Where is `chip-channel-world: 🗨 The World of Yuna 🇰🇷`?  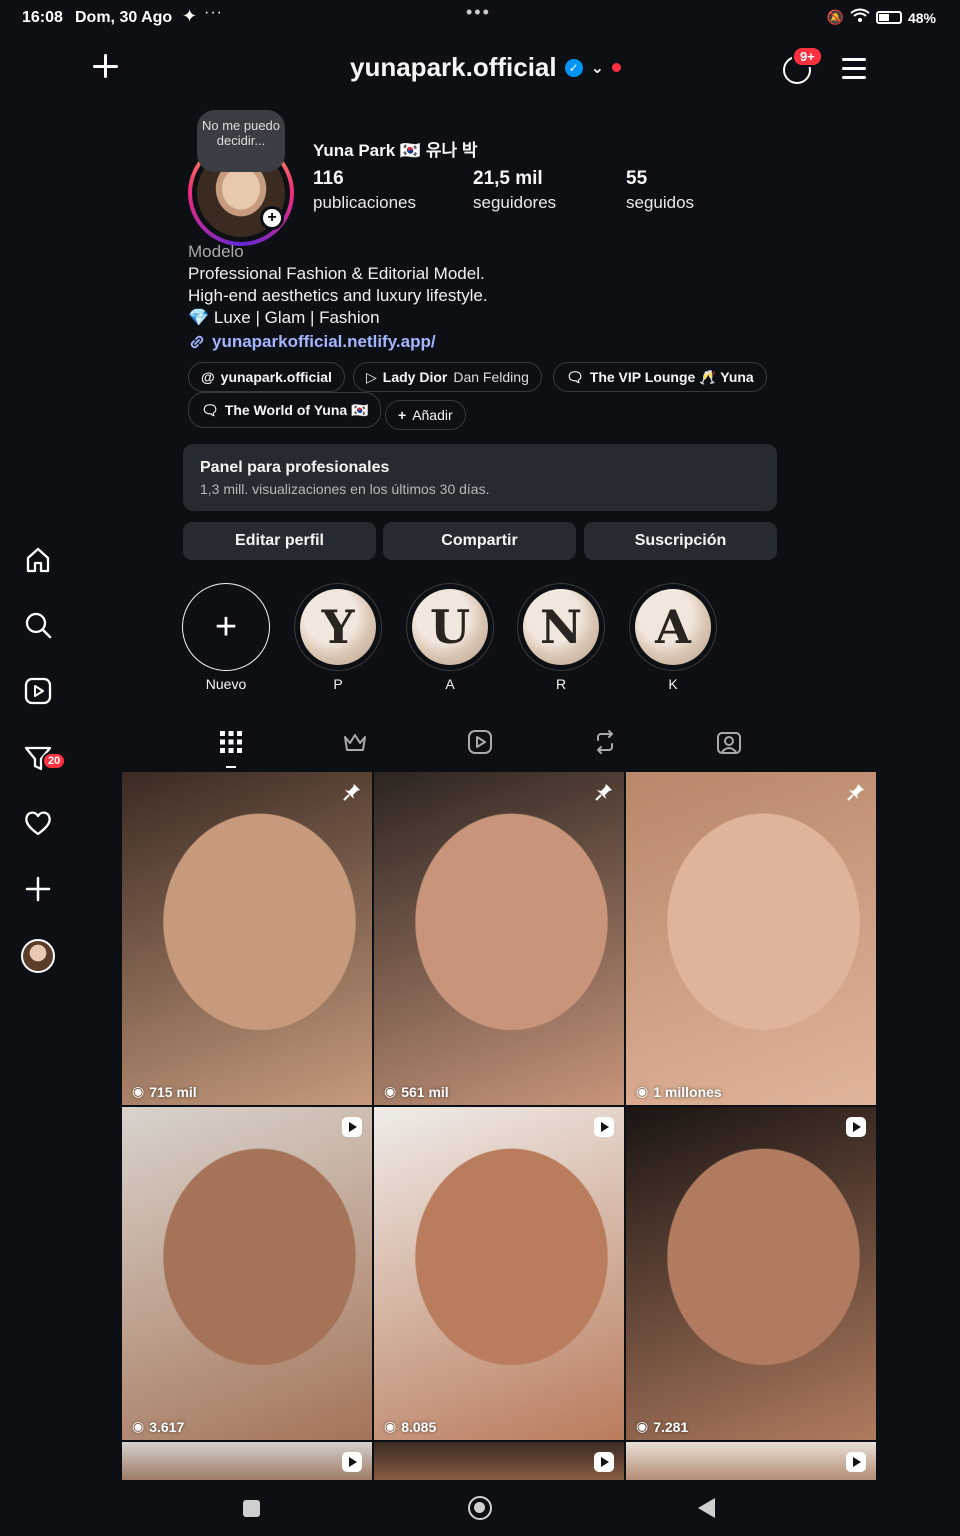
chip-channel-world: 🗨 The World of Yuna 🇰🇷 is located at coordinates (285, 410).